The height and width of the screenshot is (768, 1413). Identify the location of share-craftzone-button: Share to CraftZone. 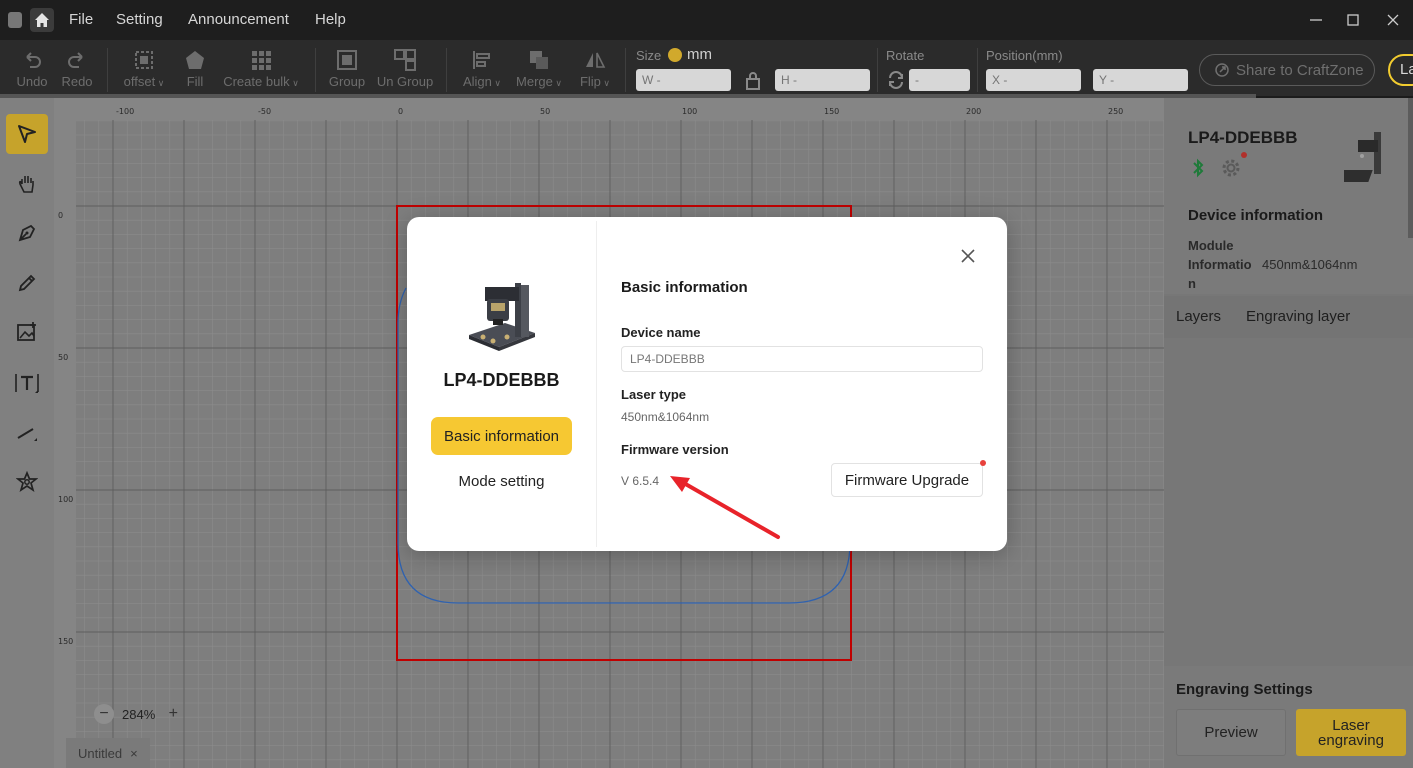
(1287, 70).